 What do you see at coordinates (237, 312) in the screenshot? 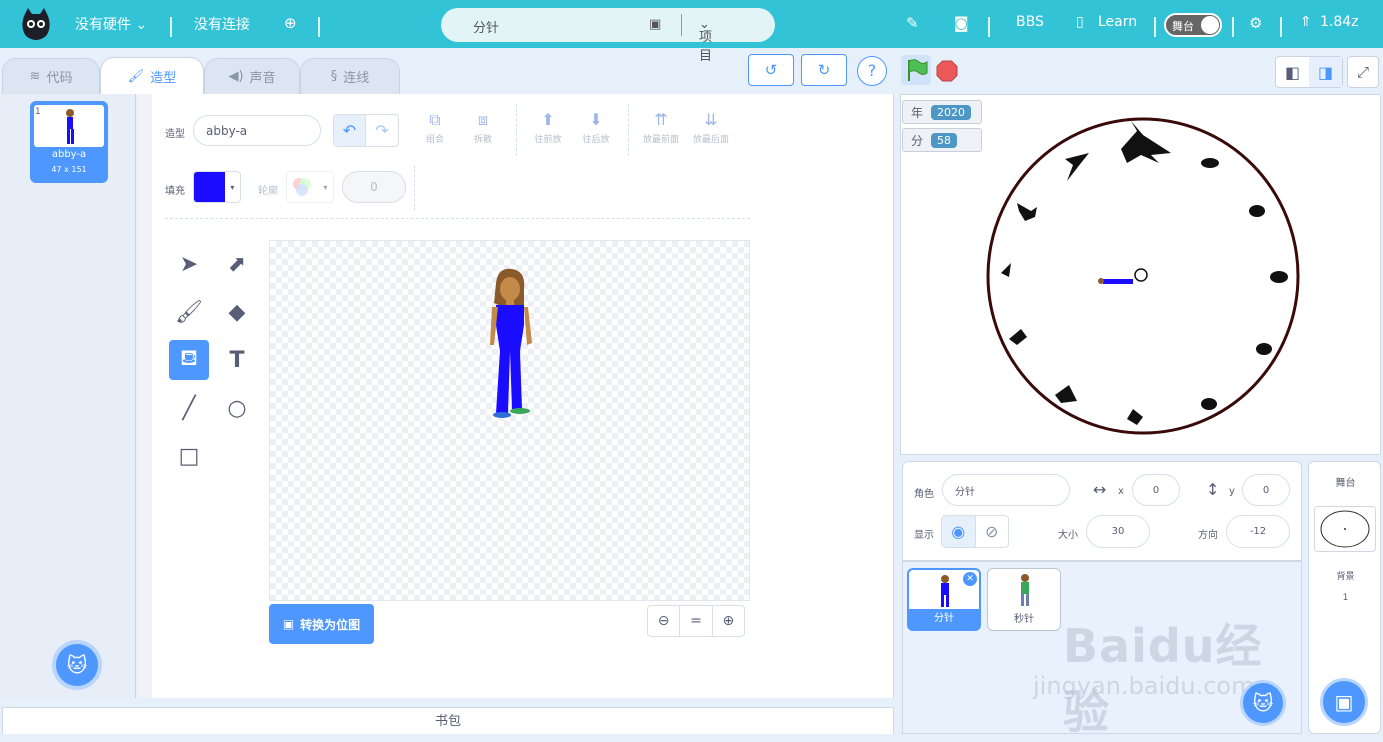
I see `eraser-tool: ◆` at bounding box center [237, 312].